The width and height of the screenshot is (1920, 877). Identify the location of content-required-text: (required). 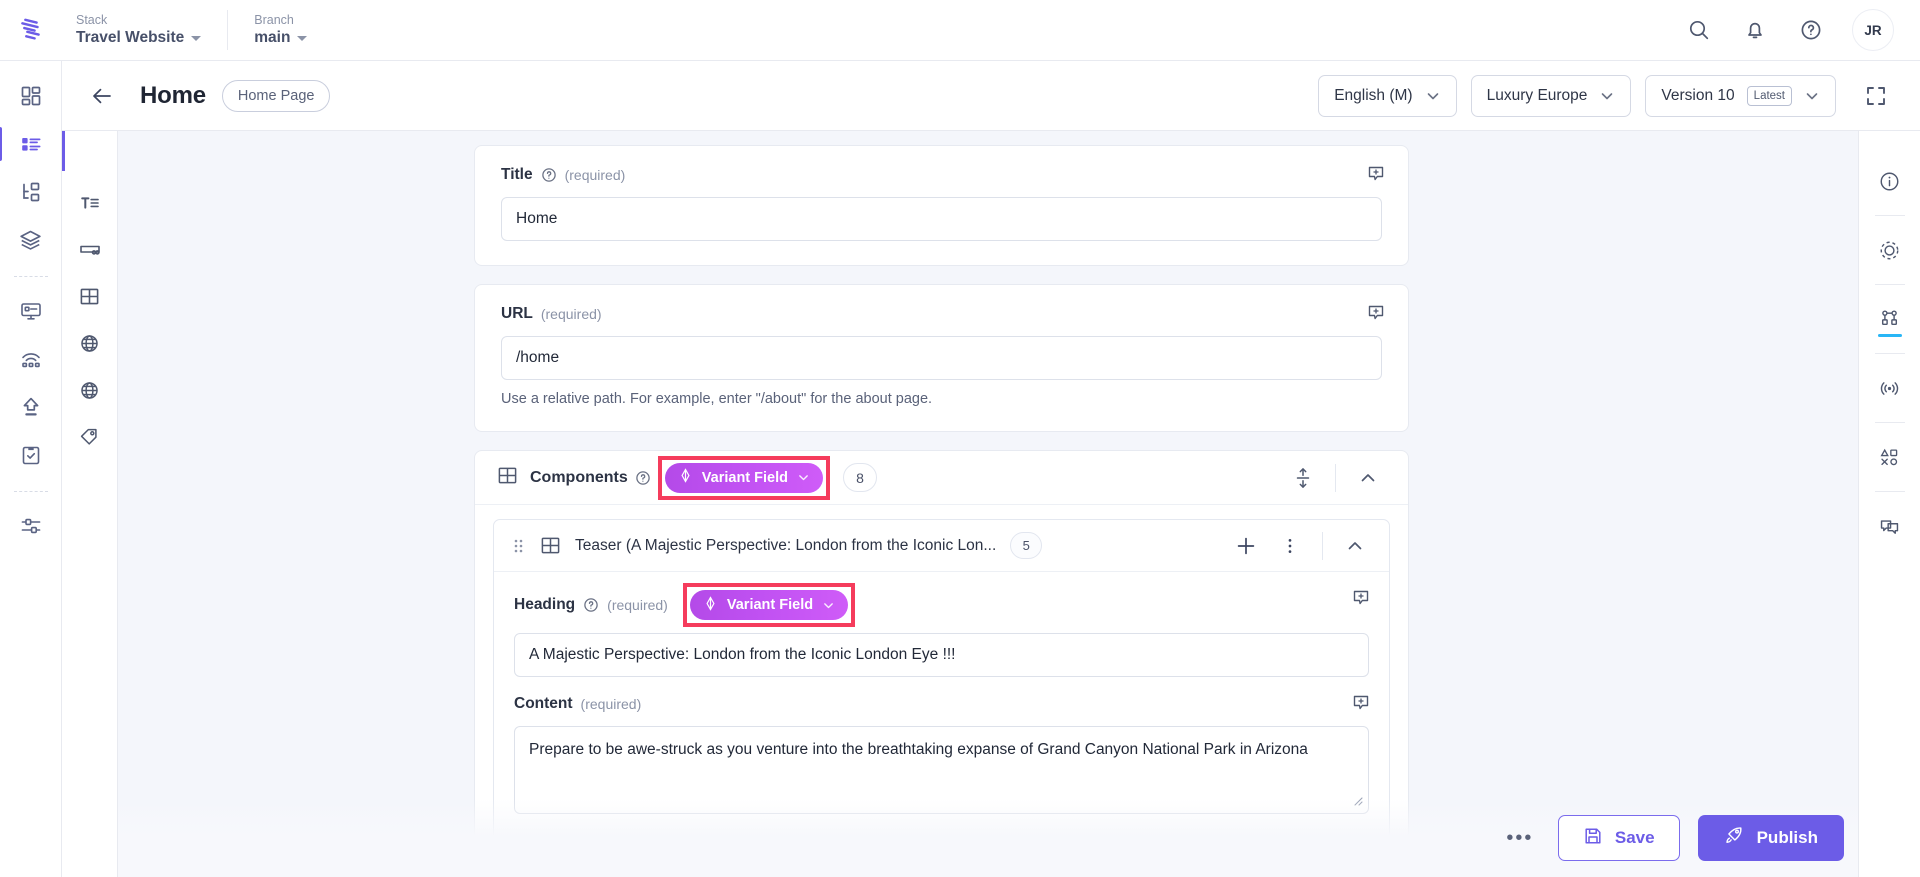
(611, 704).